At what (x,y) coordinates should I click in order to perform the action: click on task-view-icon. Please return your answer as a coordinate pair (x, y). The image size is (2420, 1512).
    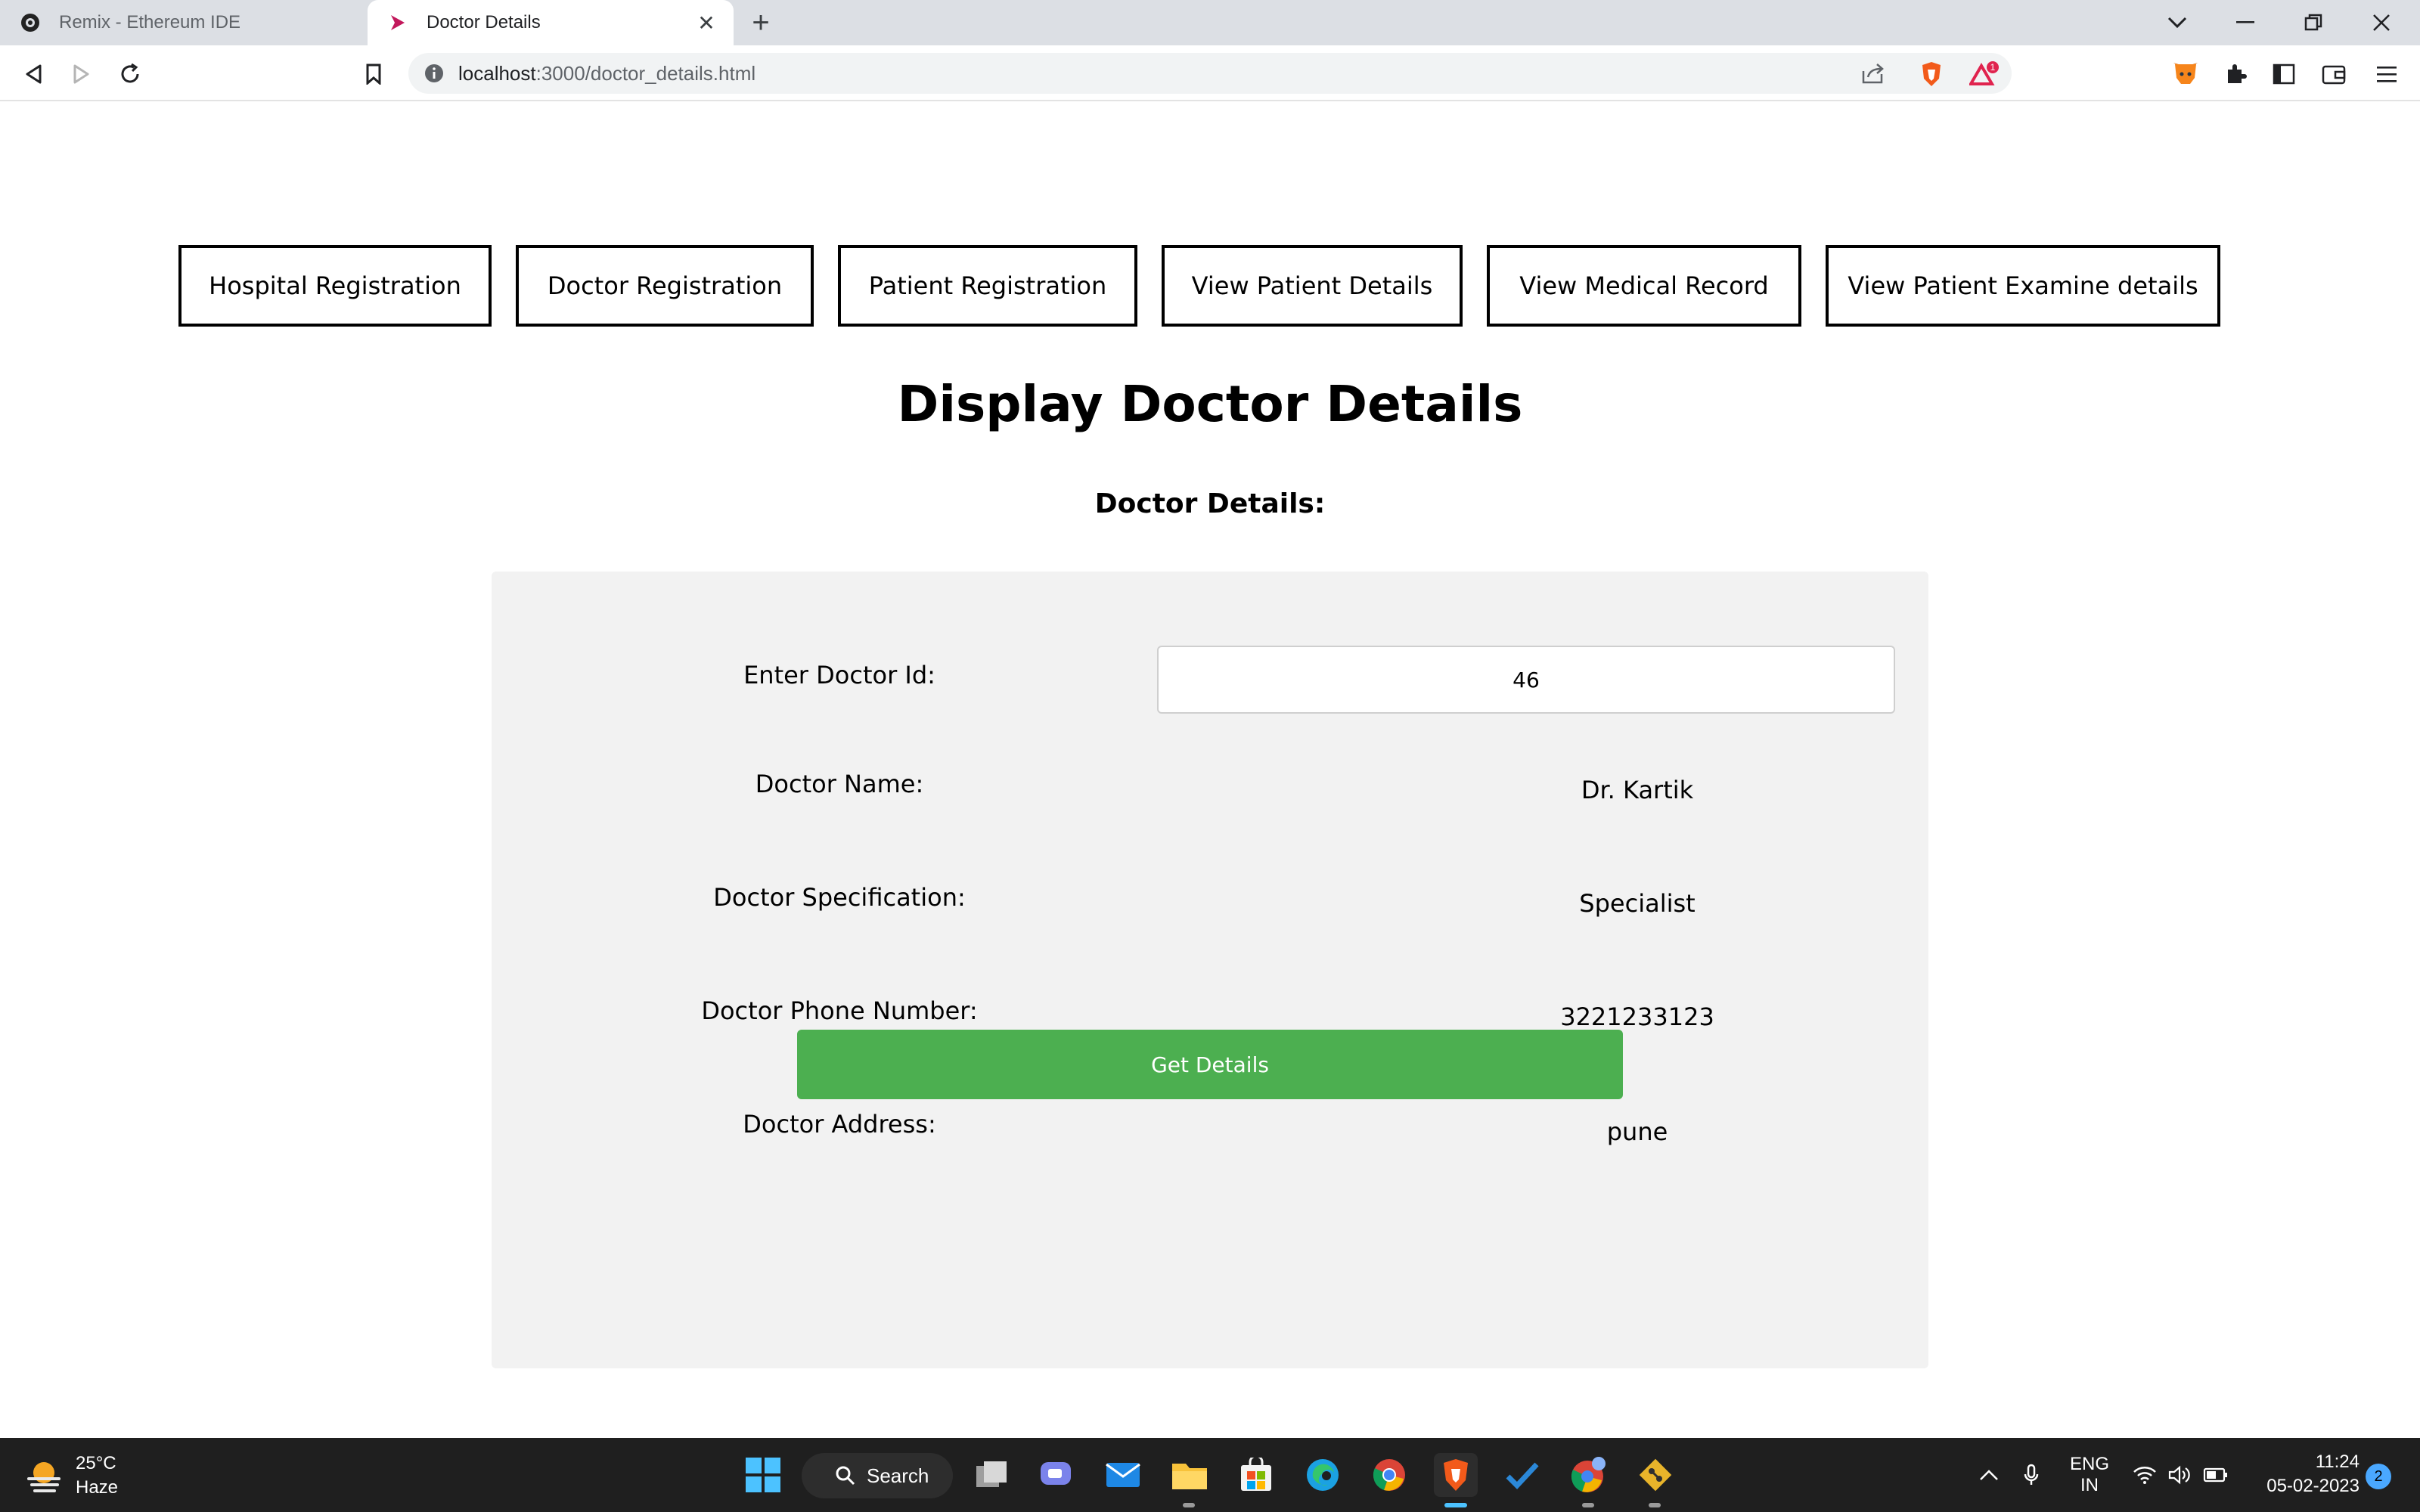
    Looking at the image, I should click on (991, 1475).